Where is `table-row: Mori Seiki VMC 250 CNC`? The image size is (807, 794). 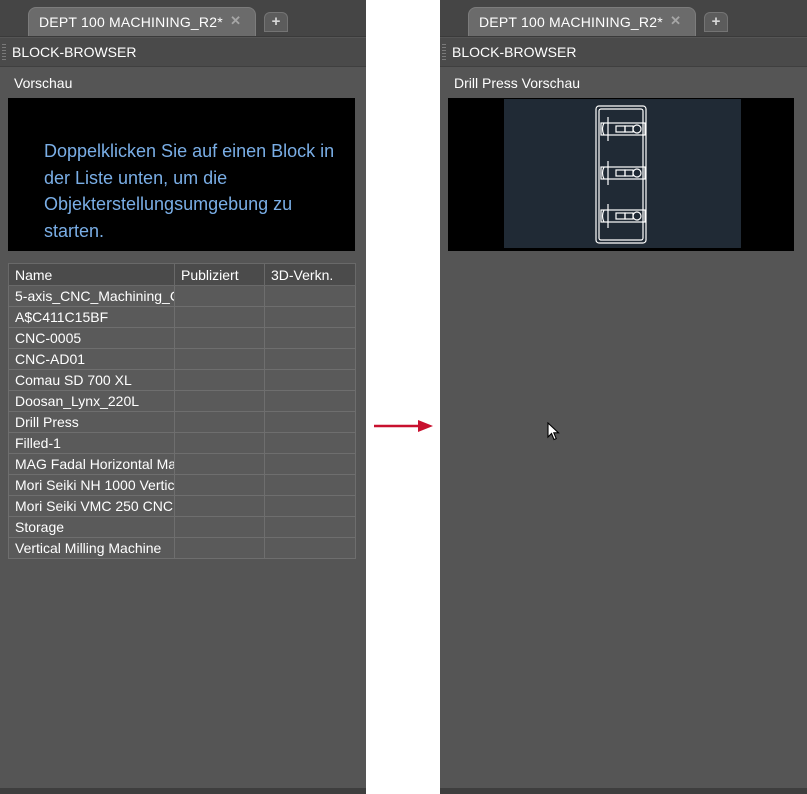 table-row: Mori Seiki VMC 250 CNC is located at coordinates (182, 506).